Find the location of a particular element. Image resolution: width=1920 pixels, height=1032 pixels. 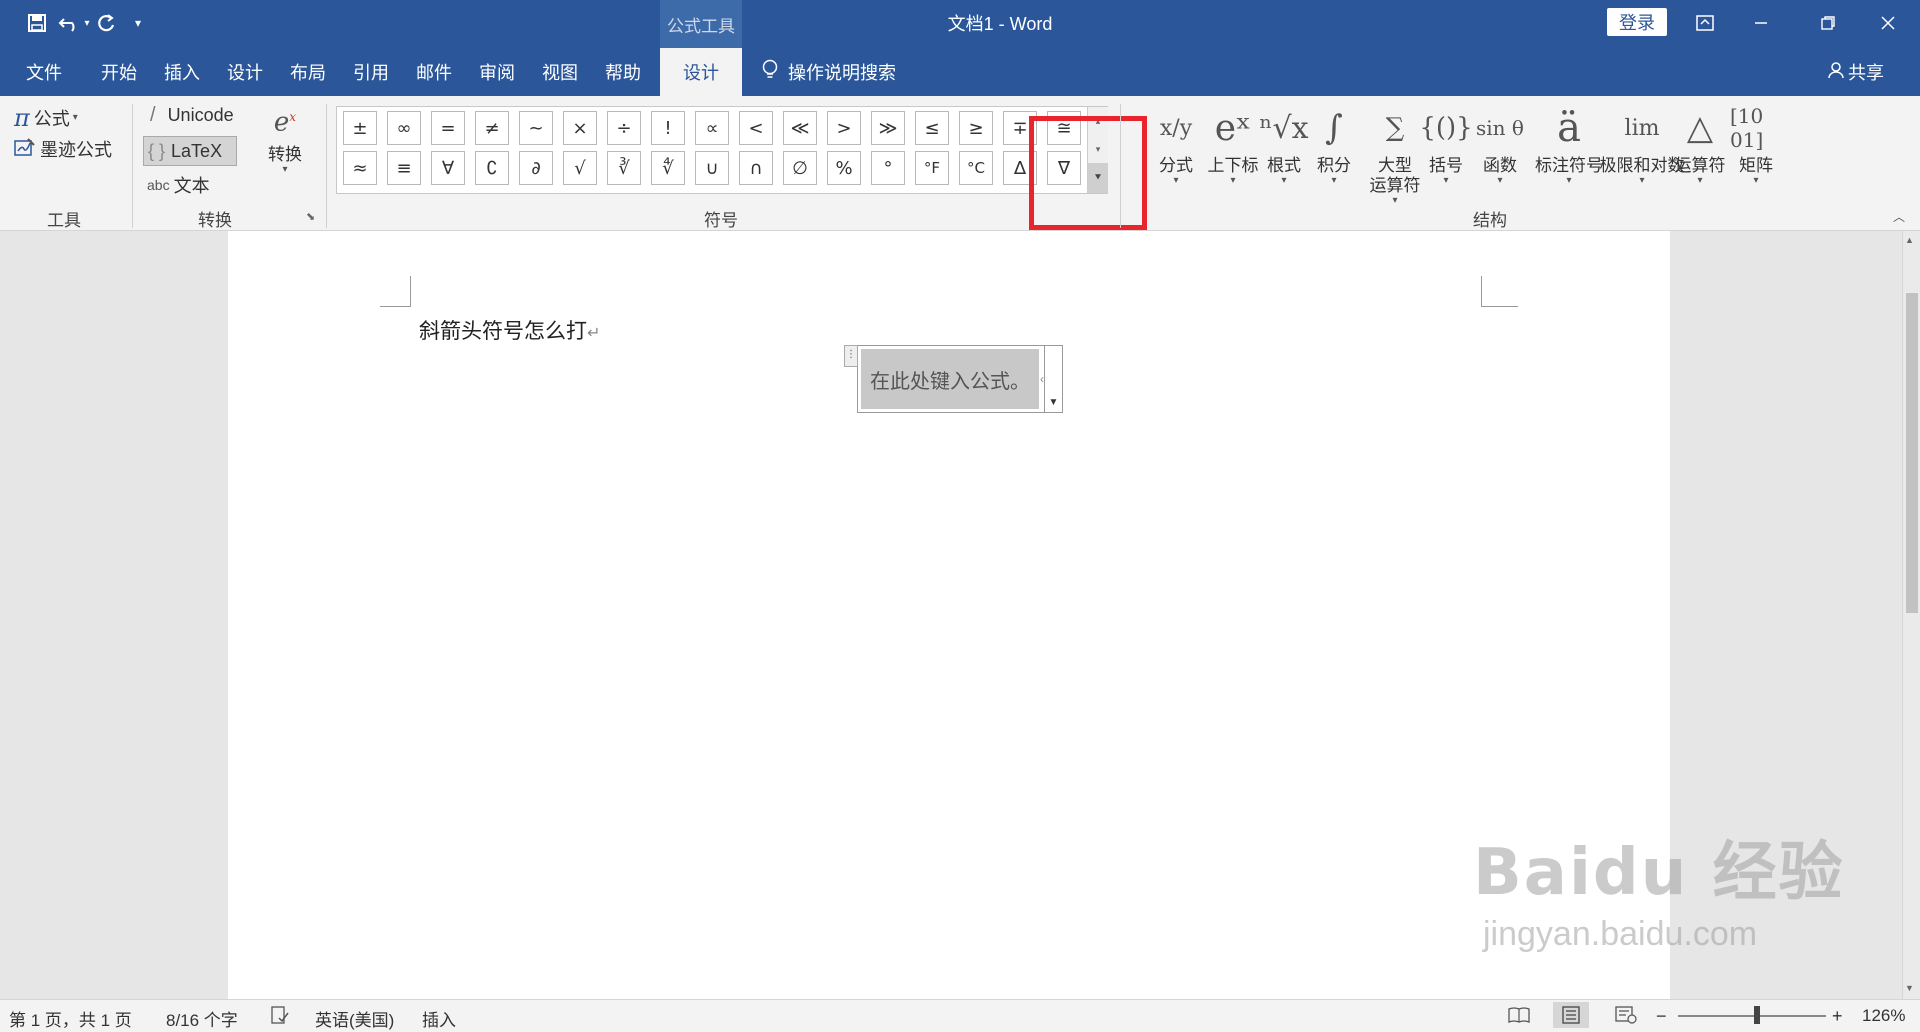

structure-button: ∫ 积分 ▾ is located at coordinates (1334, 143).